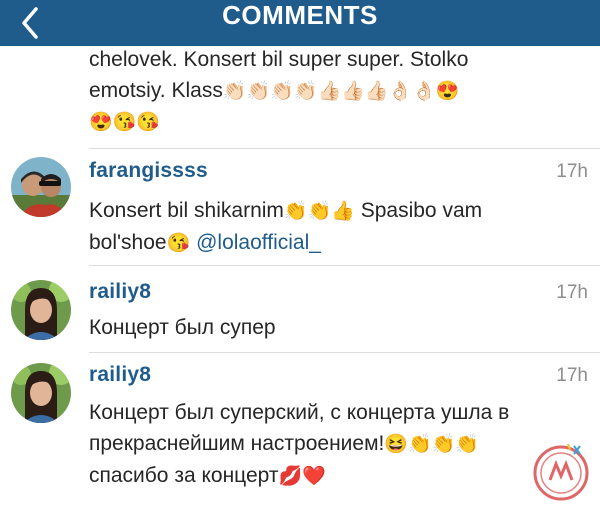  What do you see at coordinates (431, 444) in the screenshot?
I see `emoji-group: 😆👏👏👏` at bounding box center [431, 444].